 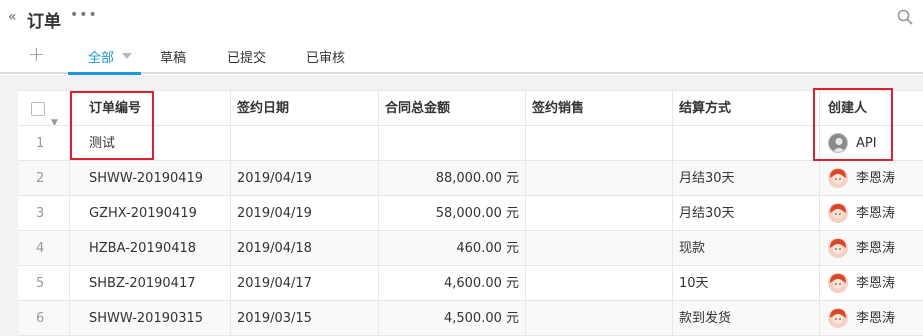 I want to click on tab-submitted: 已提交, so click(x=246, y=56).